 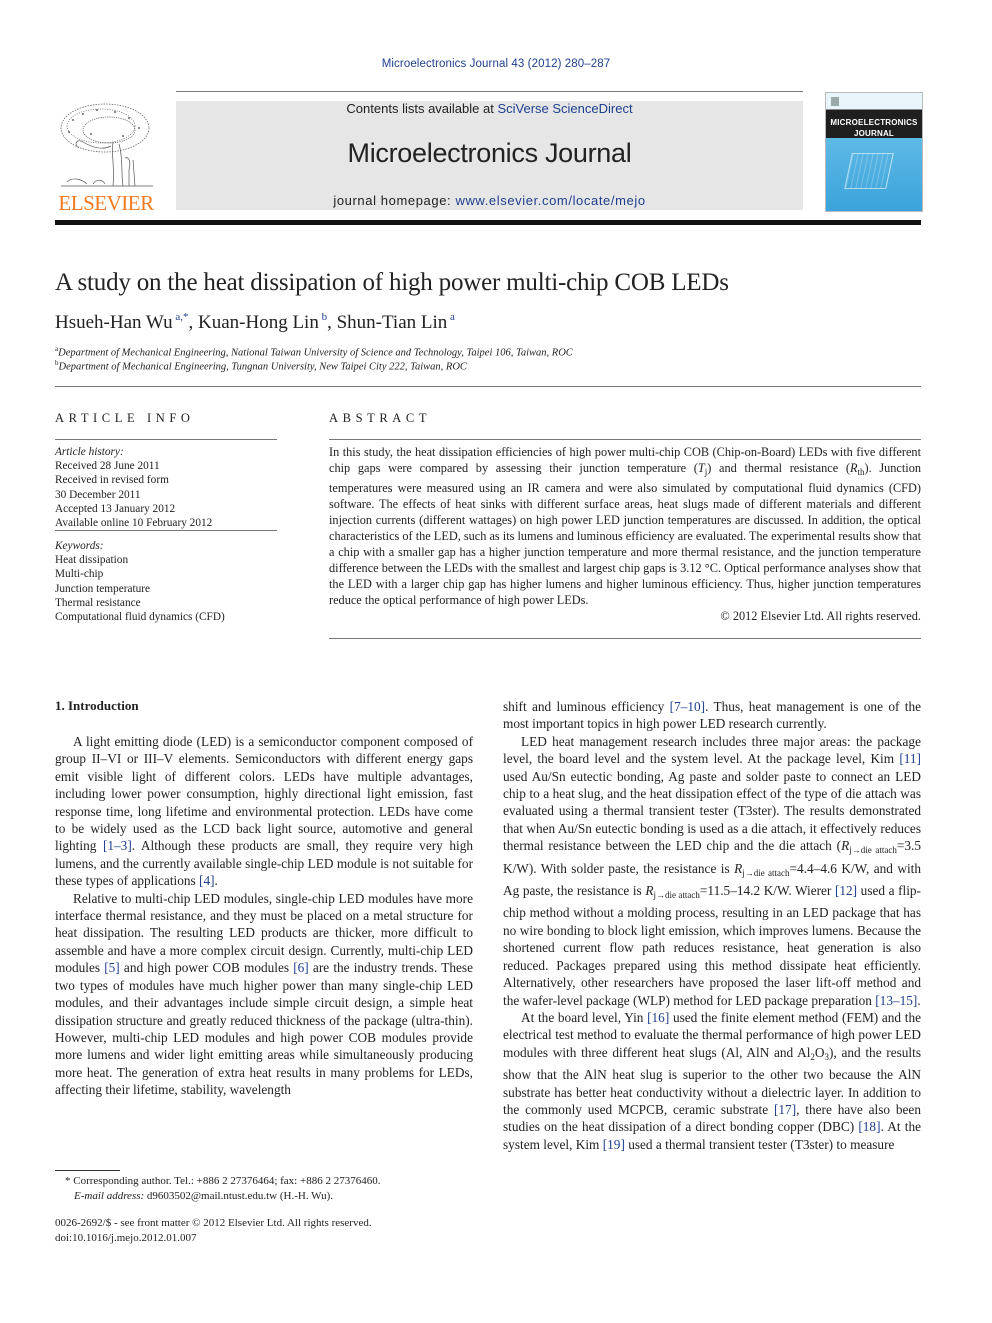 I want to click on elsevier-wordmark: ELSEVIER, so click(x=106, y=203).